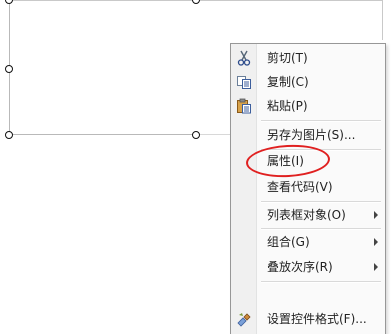  What do you see at coordinates (9, 135) in the screenshot?
I see `resize-handle-bottom-left` at bounding box center [9, 135].